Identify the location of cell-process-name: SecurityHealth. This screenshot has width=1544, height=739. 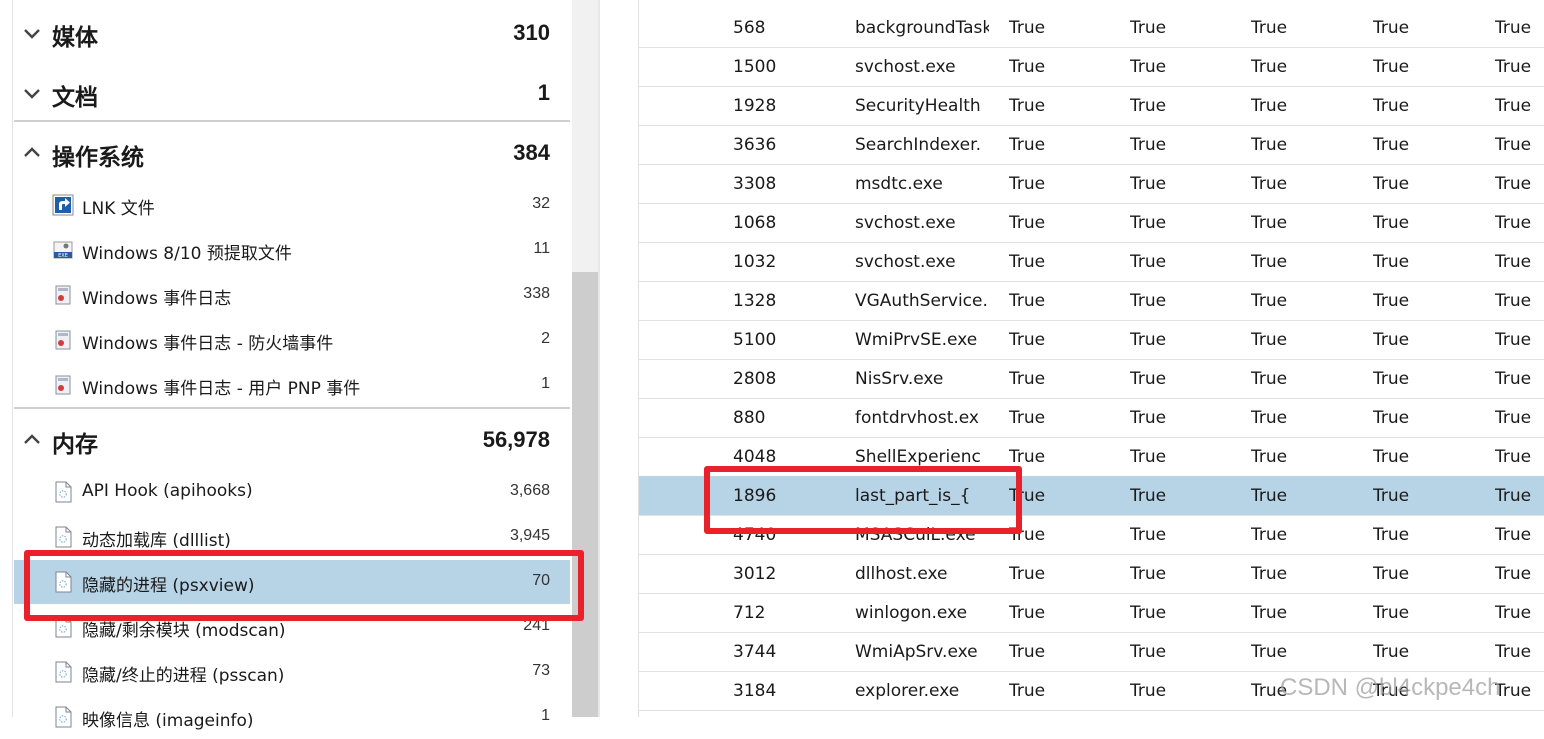
(918, 106).